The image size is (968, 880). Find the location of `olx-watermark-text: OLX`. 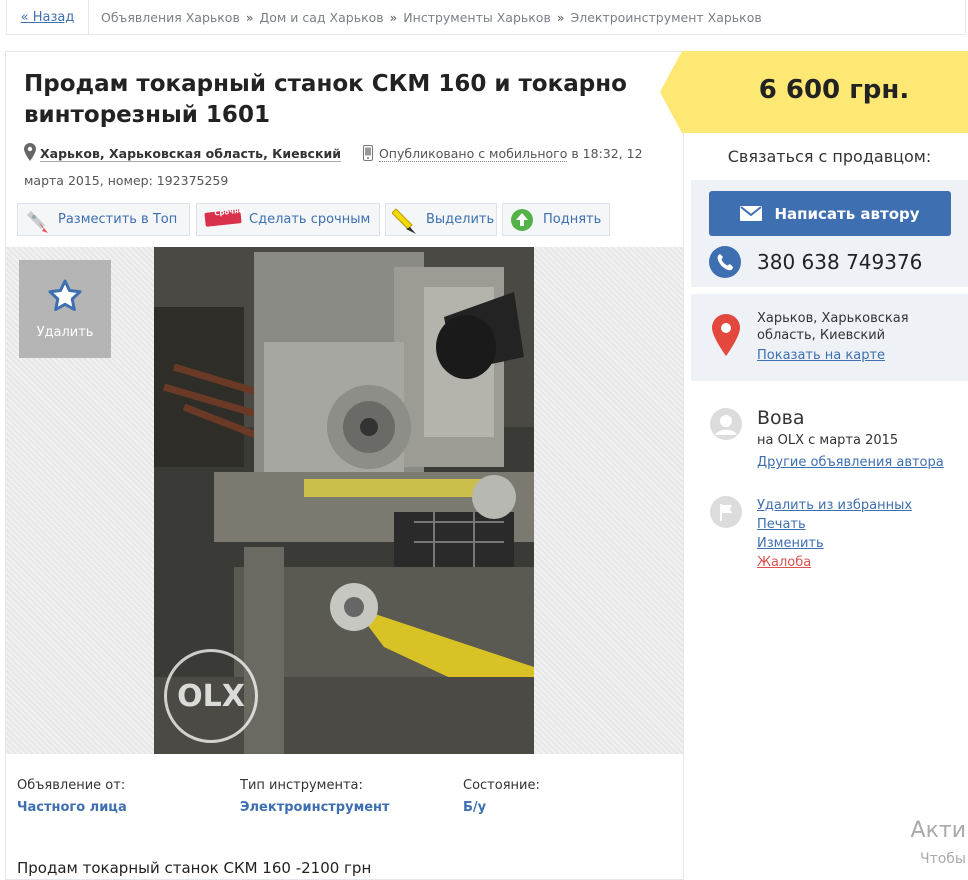

olx-watermark-text: OLX is located at coordinates (211, 696).